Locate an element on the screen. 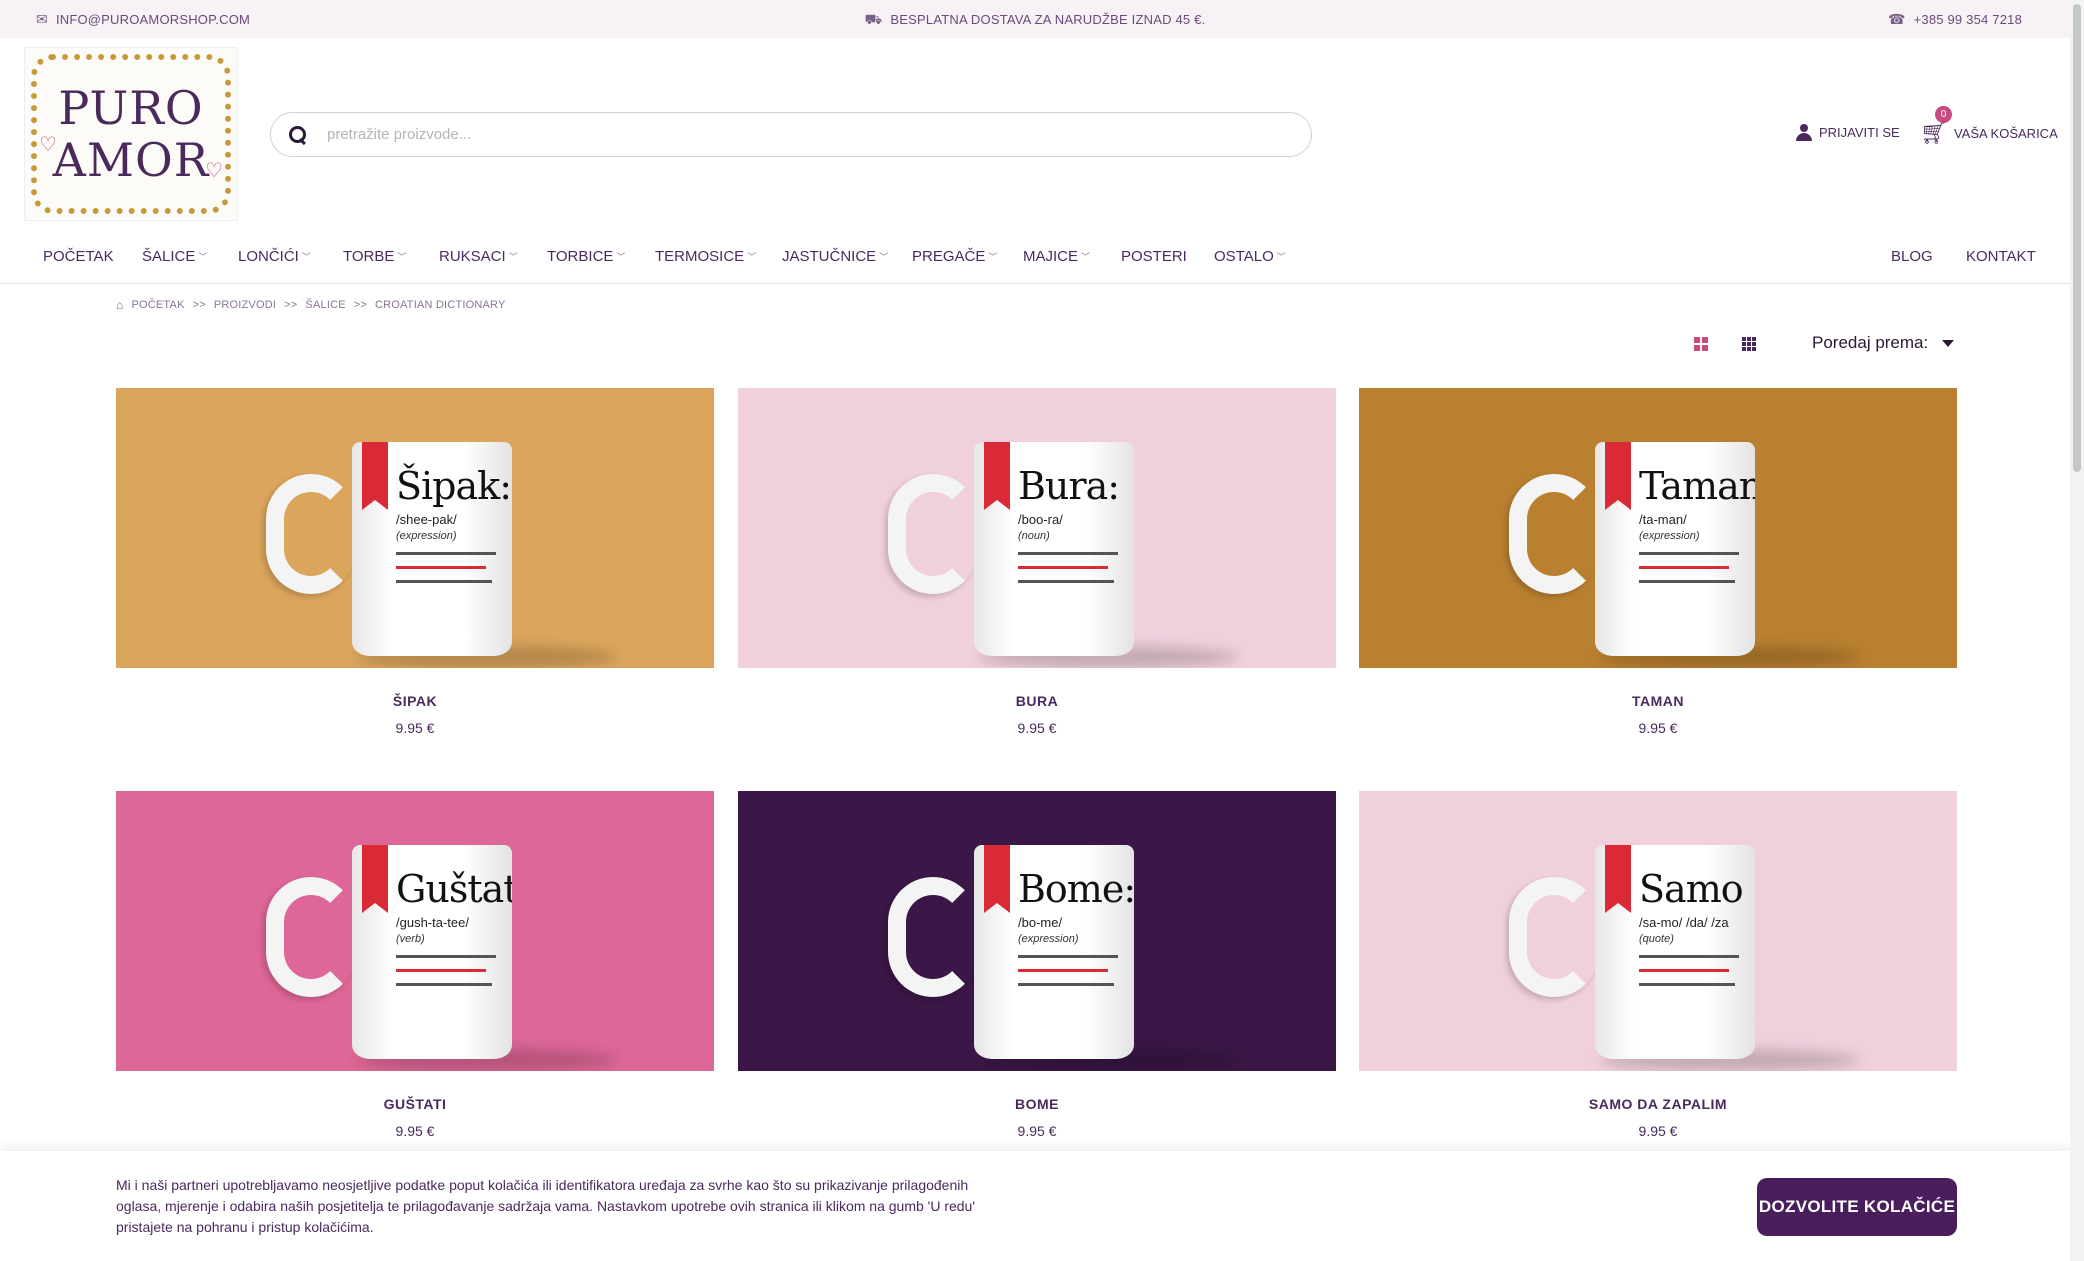 This screenshot has width=2084, height=1261. nav-label: MAJICE is located at coordinates (1051, 256).